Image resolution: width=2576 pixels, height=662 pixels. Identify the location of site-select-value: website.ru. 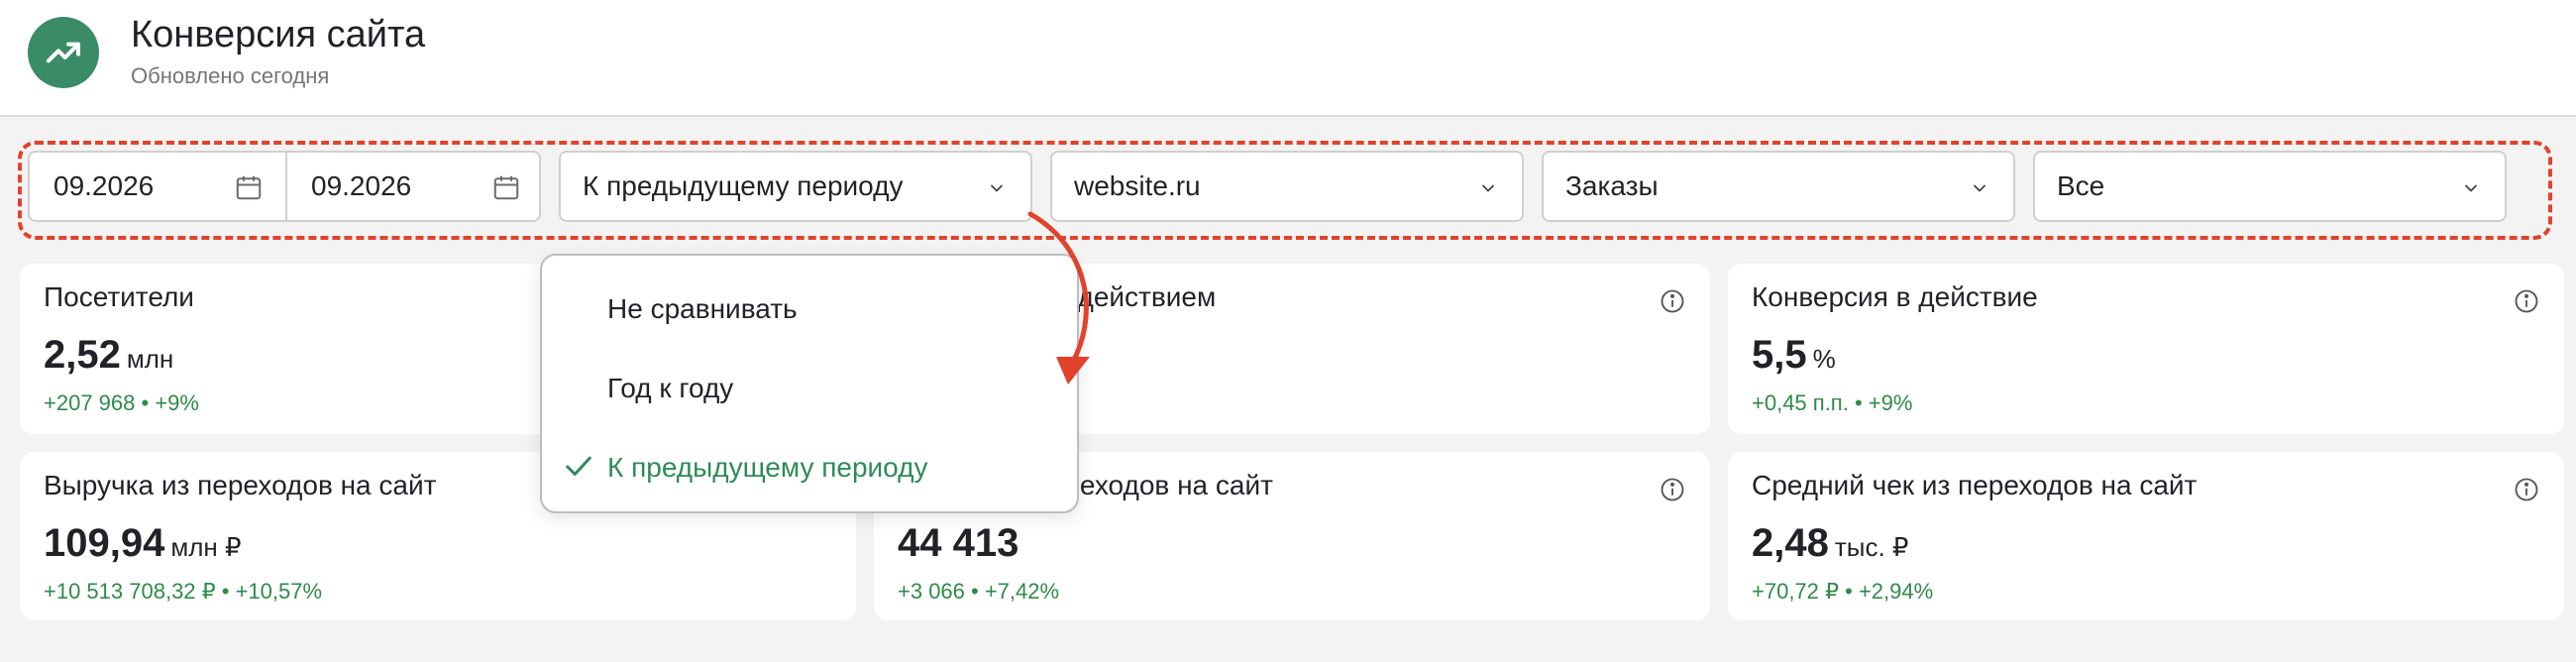
(1137, 185).